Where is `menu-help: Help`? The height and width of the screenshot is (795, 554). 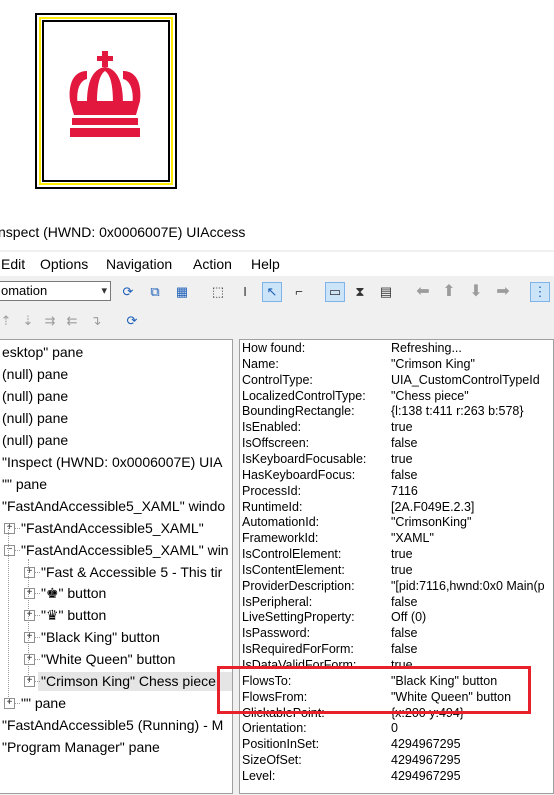
menu-help: Help is located at coordinates (265, 264).